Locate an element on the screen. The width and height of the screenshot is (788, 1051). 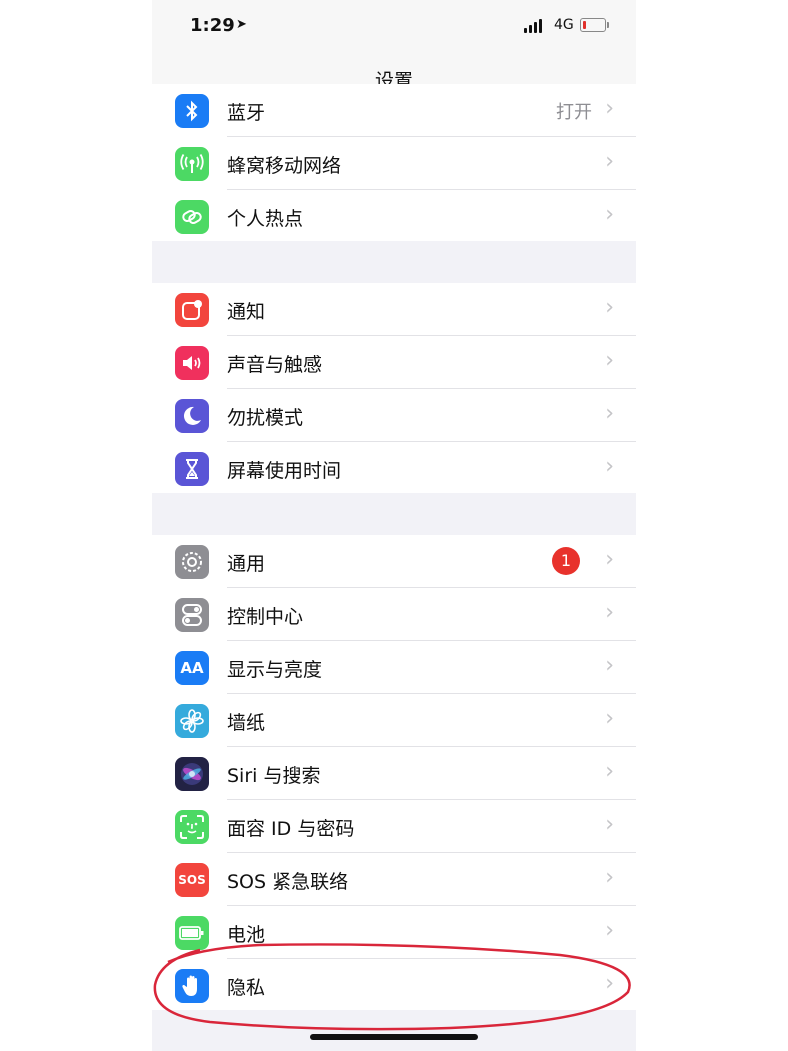
signal-strength-icon is located at coordinates (534, 26).